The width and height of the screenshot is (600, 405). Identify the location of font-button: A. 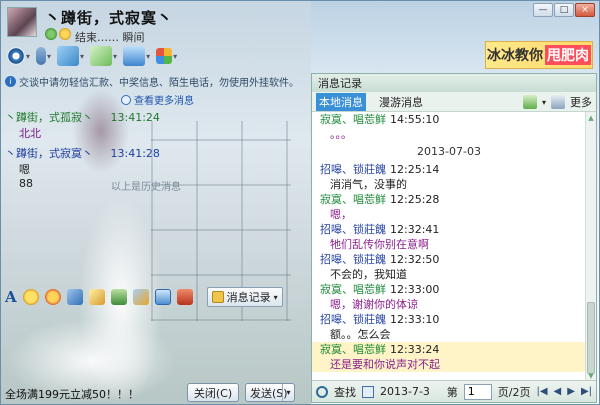
(11, 297).